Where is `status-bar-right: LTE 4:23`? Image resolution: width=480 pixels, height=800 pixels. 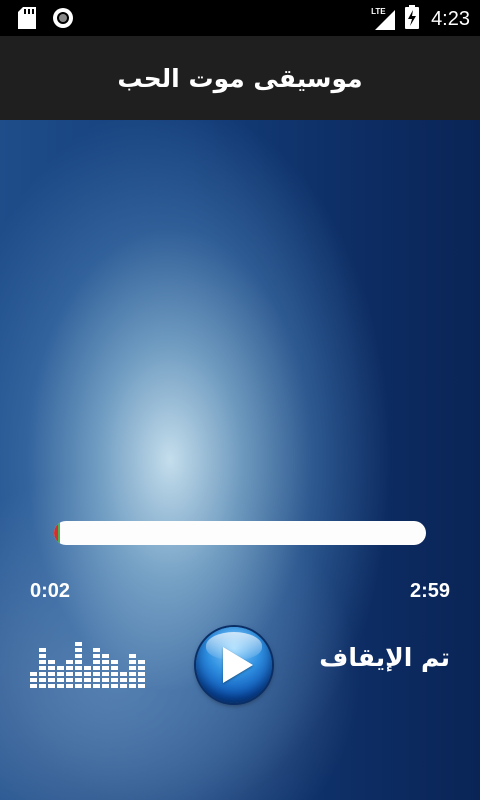 status-bar-right: LTE 4:23 is located at coordinates (420, 19).